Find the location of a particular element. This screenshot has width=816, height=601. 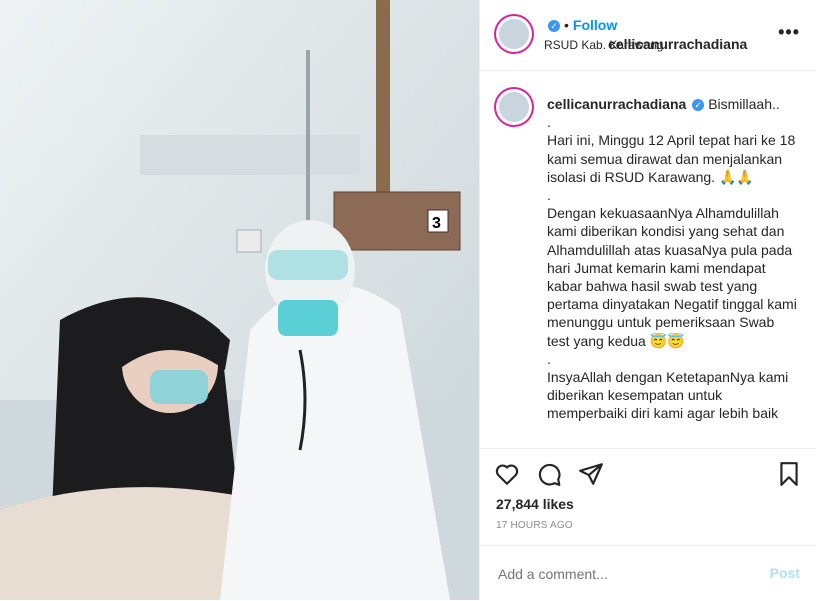

likes-count: 27,844 likes is located at coordinates (535, 504).